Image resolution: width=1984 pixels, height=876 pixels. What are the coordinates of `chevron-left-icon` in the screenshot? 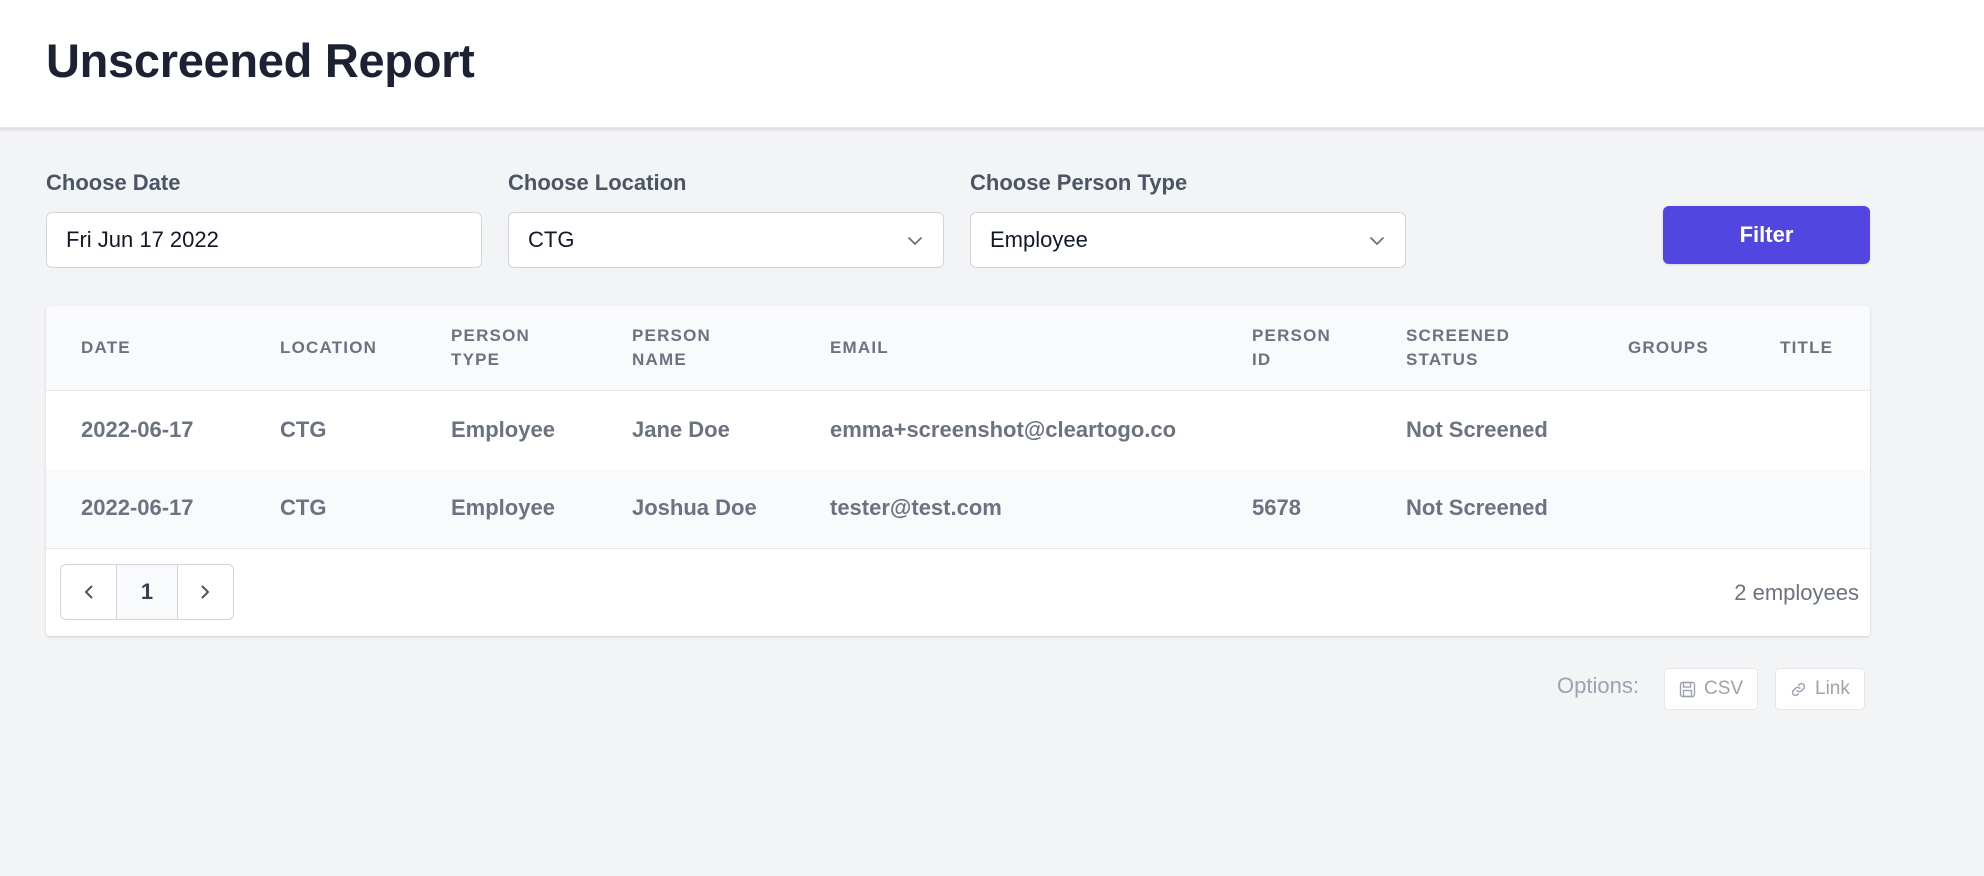 It's located at (89, 592).